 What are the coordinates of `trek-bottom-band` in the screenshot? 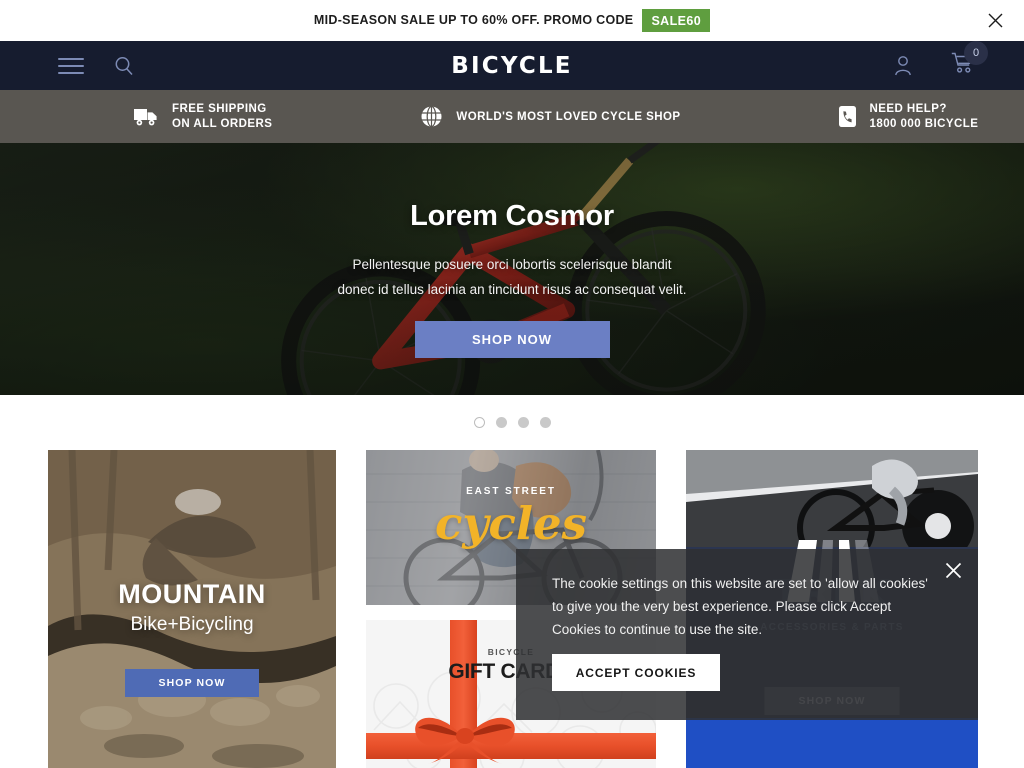 It's located at (832, 743).